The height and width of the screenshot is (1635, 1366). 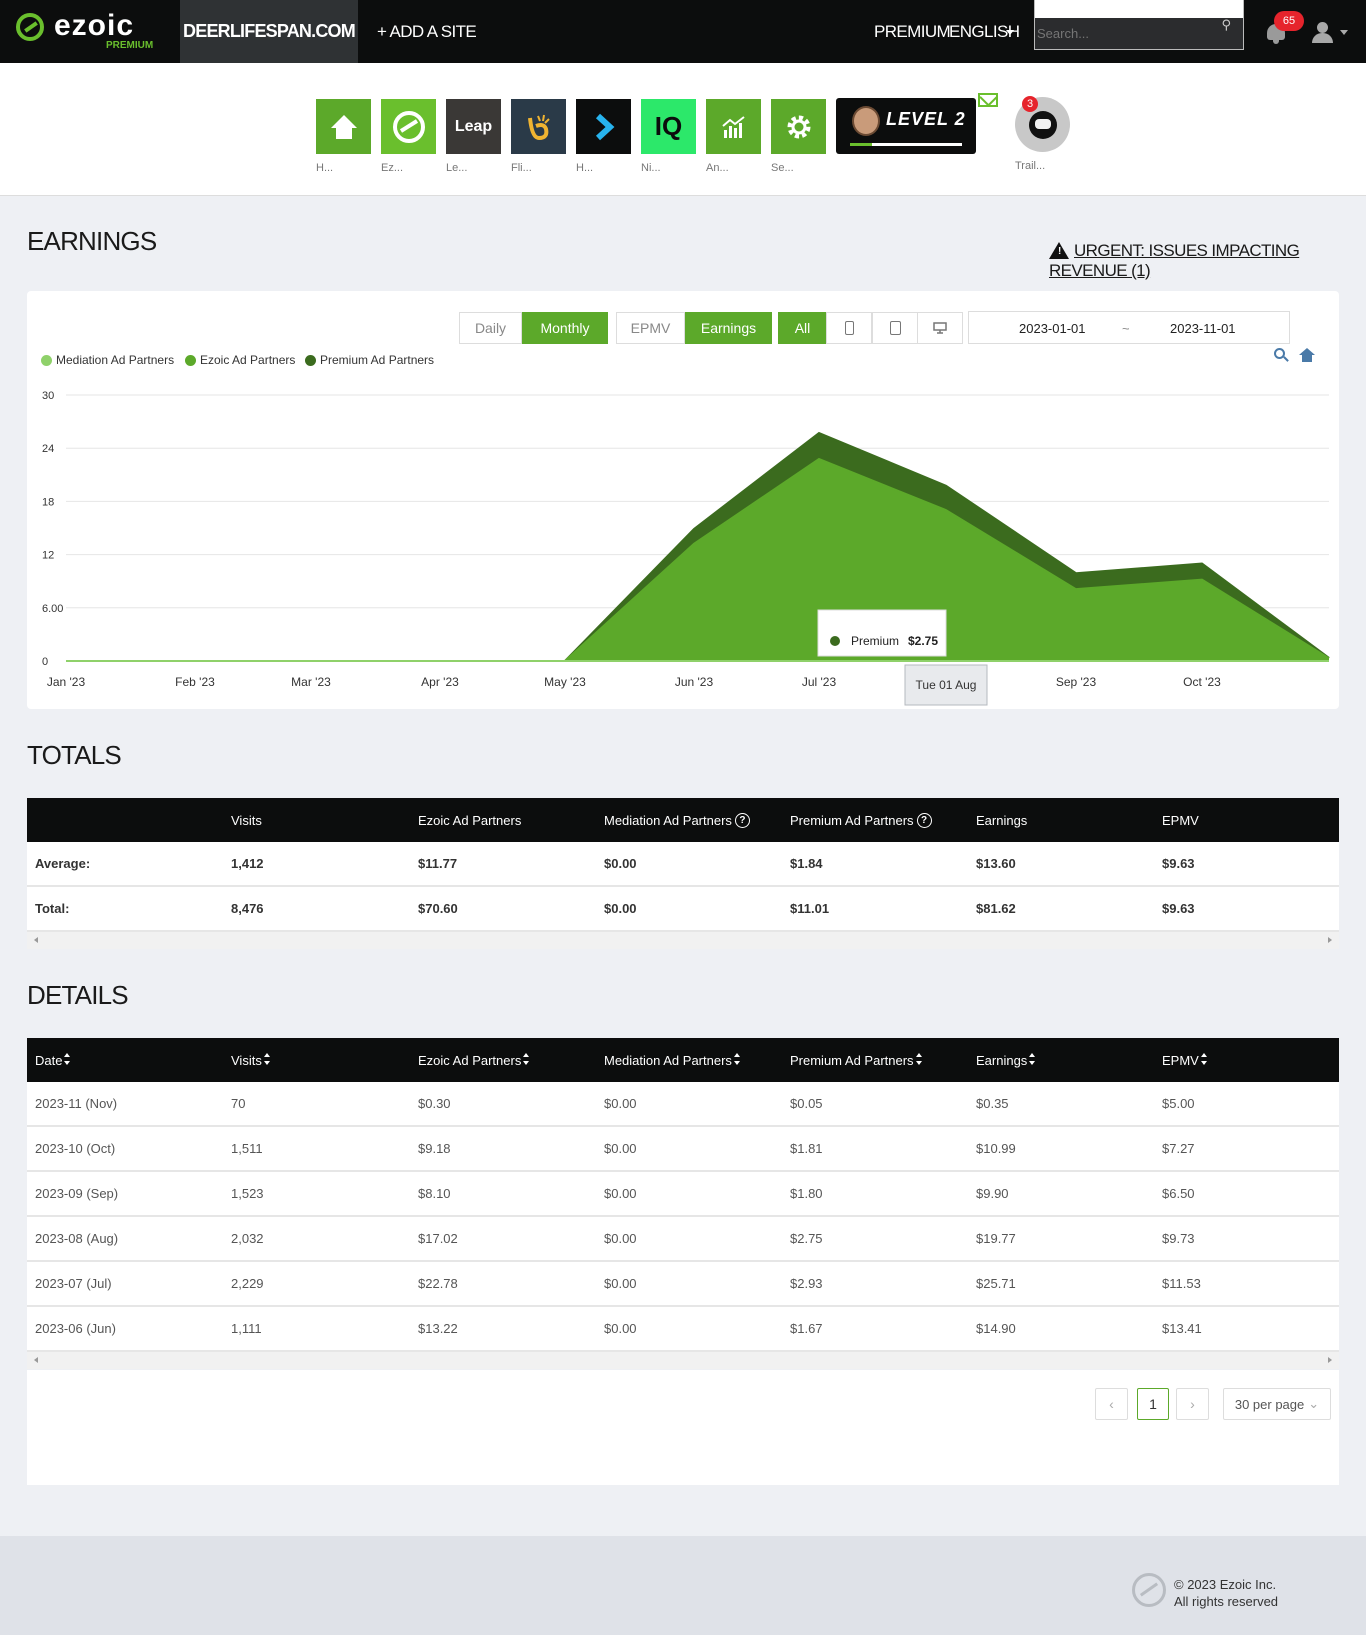 What do you see at coordinates (1207, 260) in the screenshot?
I see `urgent-issues-link: ! URGENT: ISSUES IMPACTING REVENUE (1)` at bounding box center [1207, 260].